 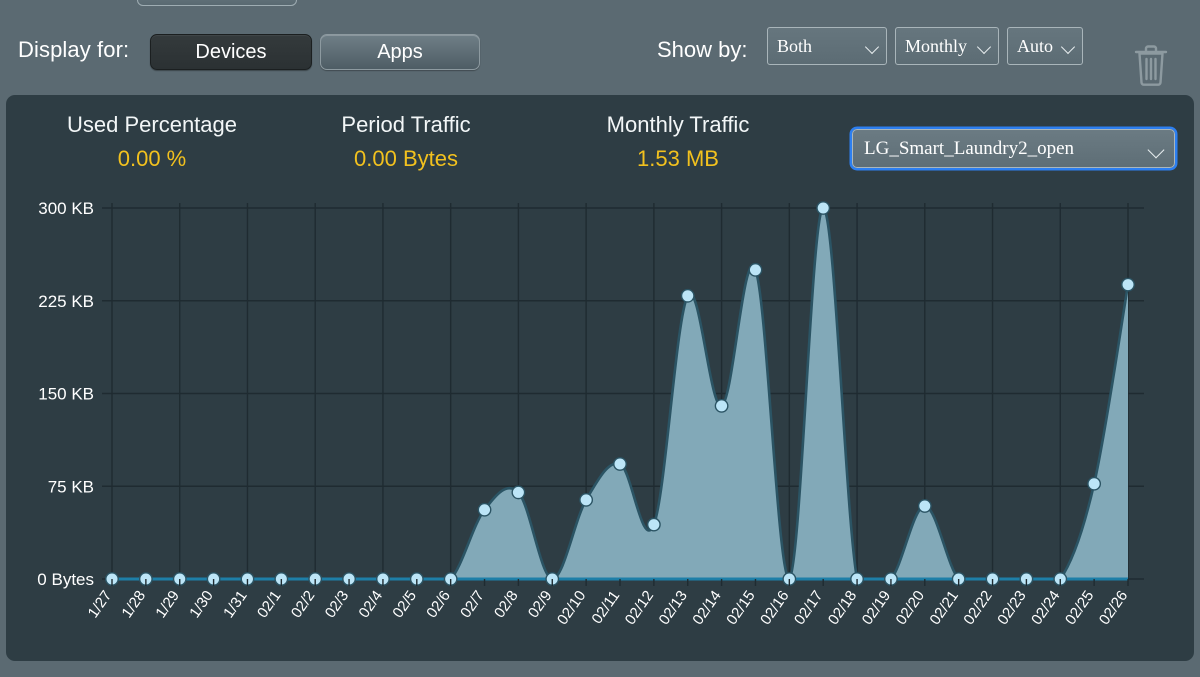 I want to click on x-axis-tick-label: 02/22, so click(x=977, y=608).